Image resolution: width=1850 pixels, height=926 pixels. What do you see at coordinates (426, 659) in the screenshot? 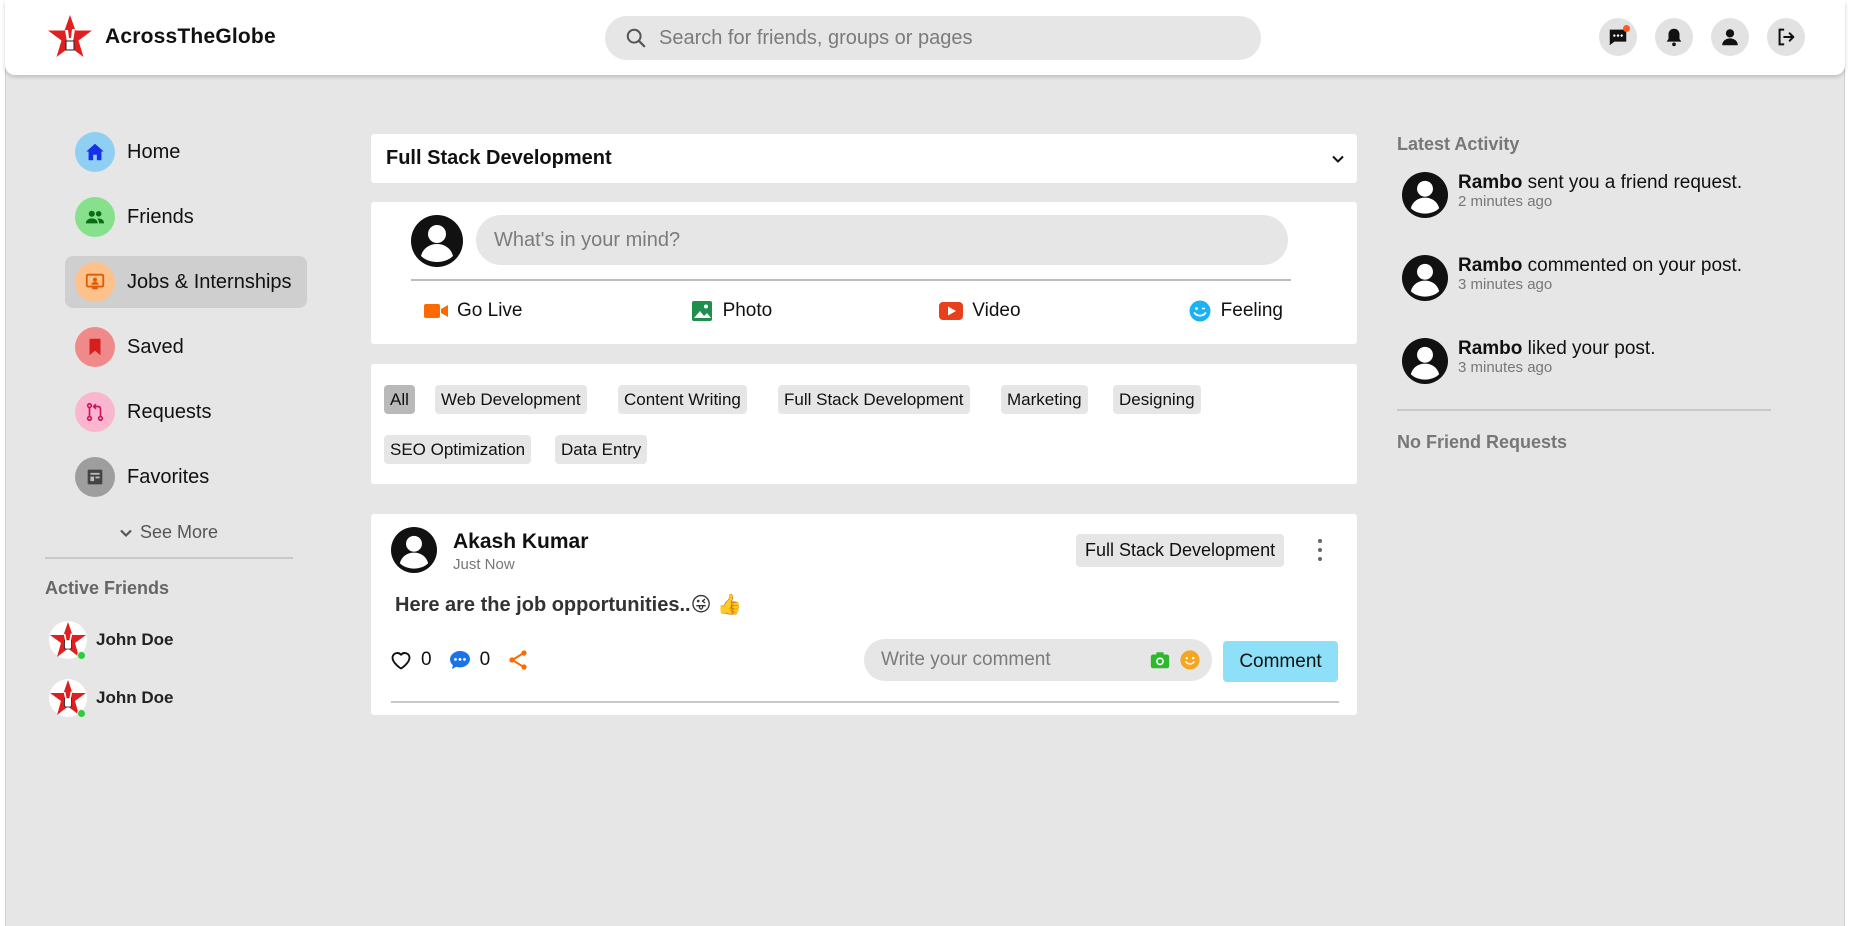
I see `like-count: 0` at bounding box center [426, 659].